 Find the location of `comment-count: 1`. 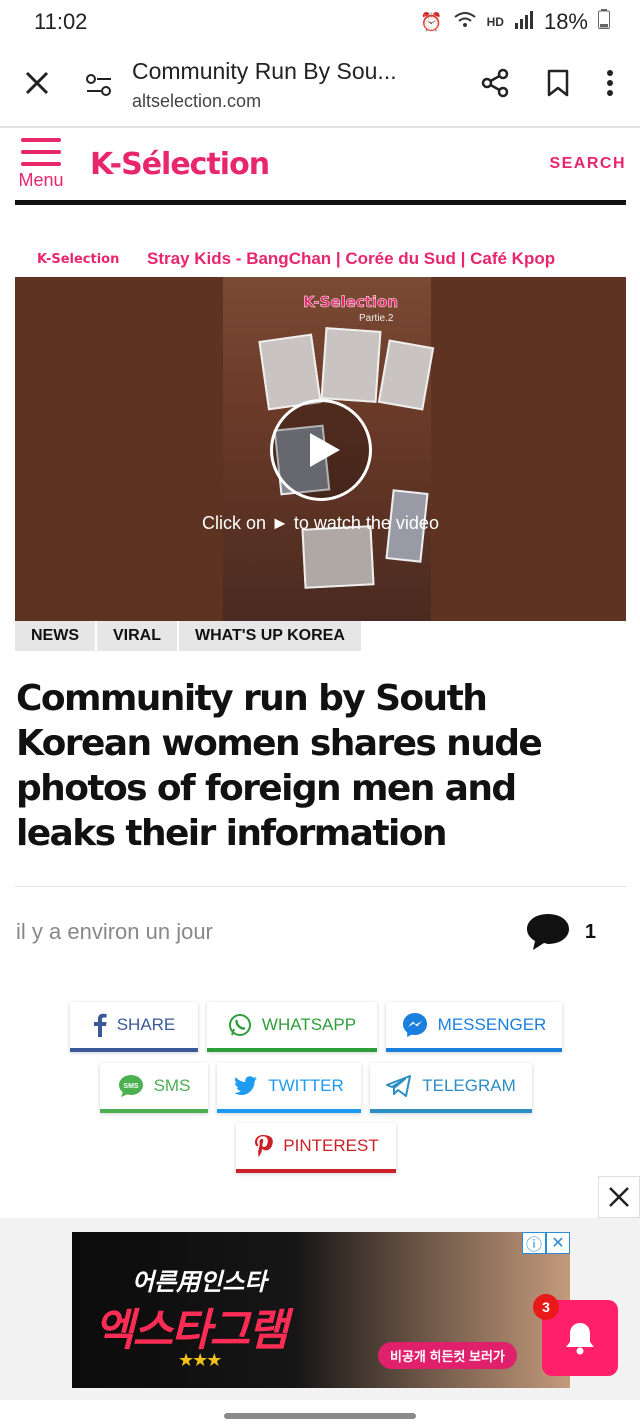

comment-count: 1 is located at coordinates (590, 931).